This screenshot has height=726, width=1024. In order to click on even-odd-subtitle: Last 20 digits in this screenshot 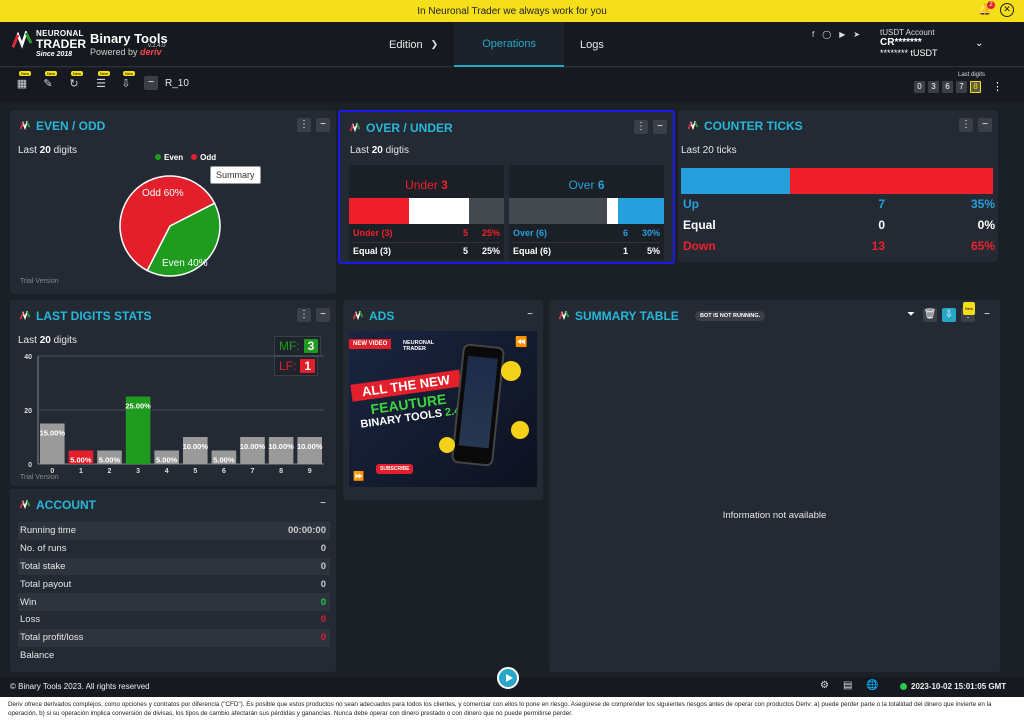, I will do `click(47, 150)`.